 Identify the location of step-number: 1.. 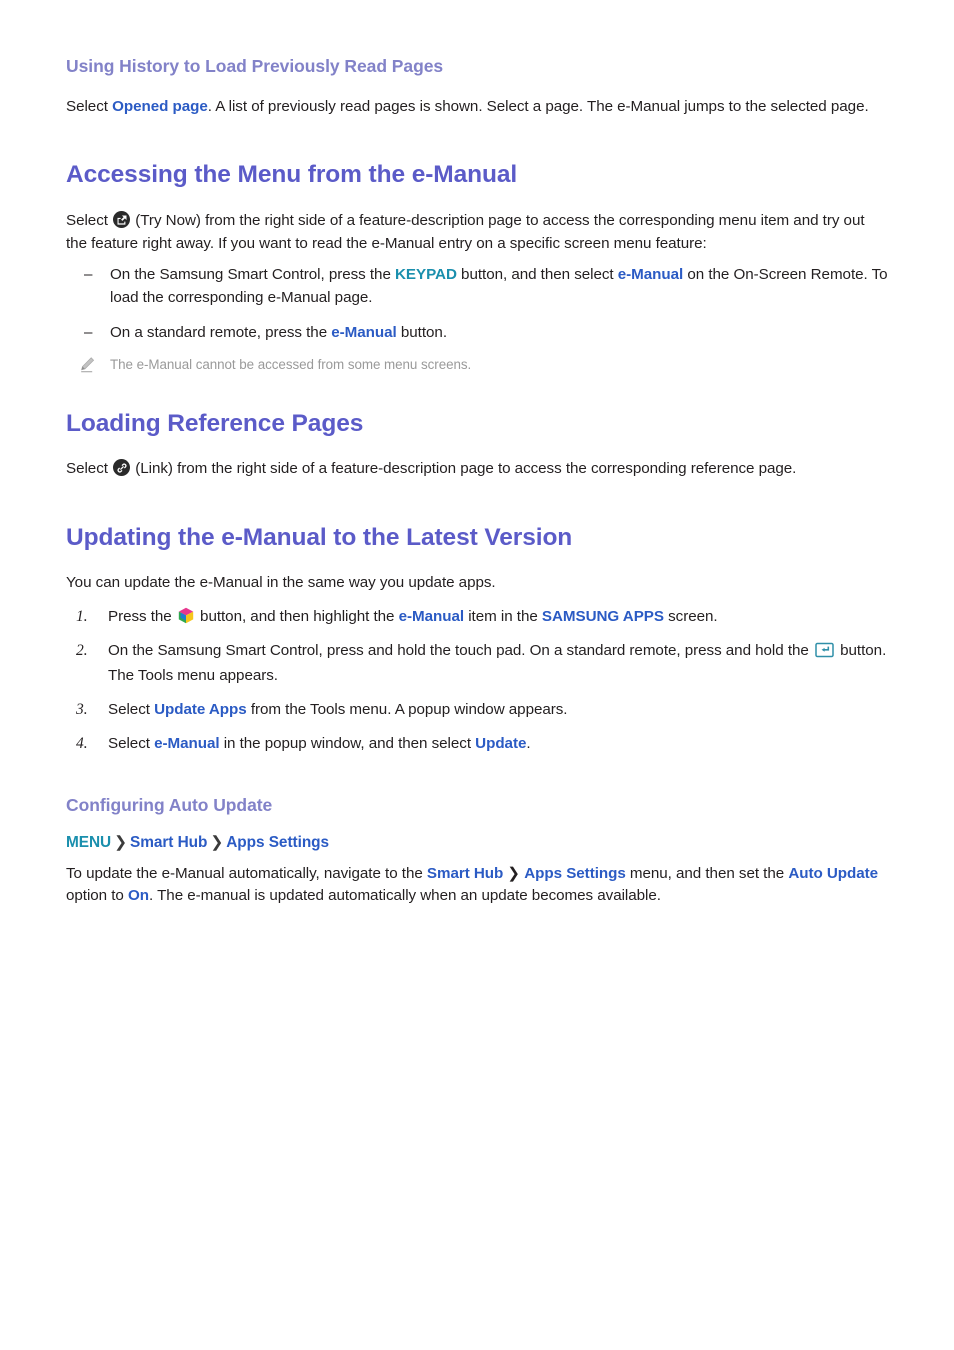
(82, 616).